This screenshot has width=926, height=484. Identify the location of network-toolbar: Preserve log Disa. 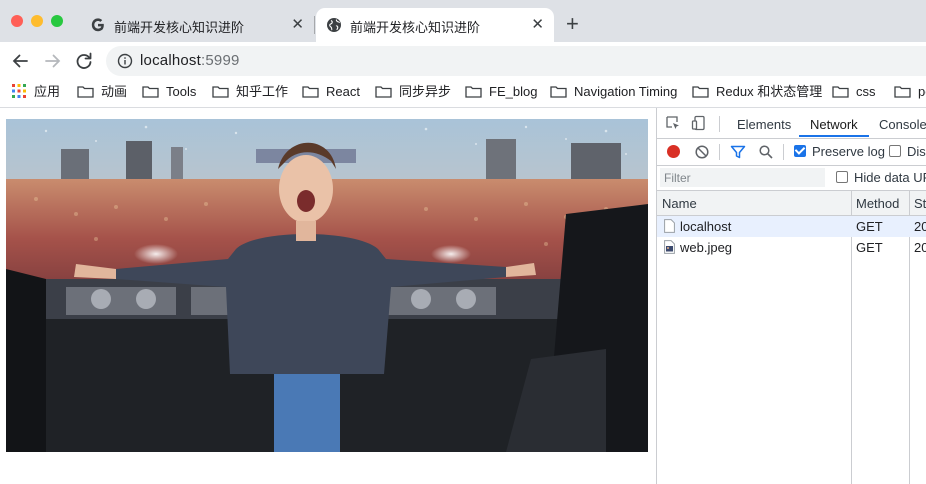
(791, 152).